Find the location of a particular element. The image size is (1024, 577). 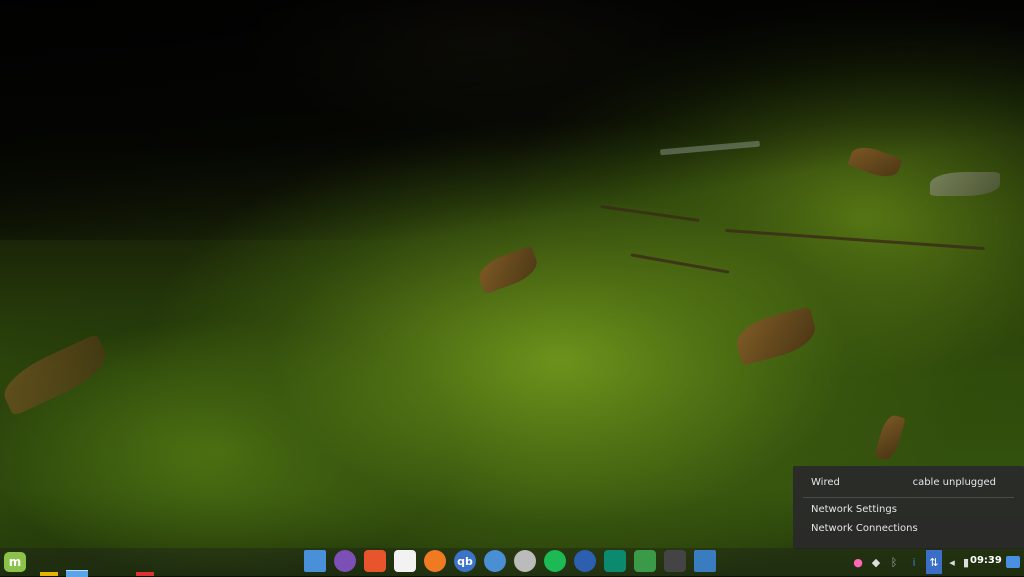

linux-mint-menu-icon: m is located at coordinates (15, 562).